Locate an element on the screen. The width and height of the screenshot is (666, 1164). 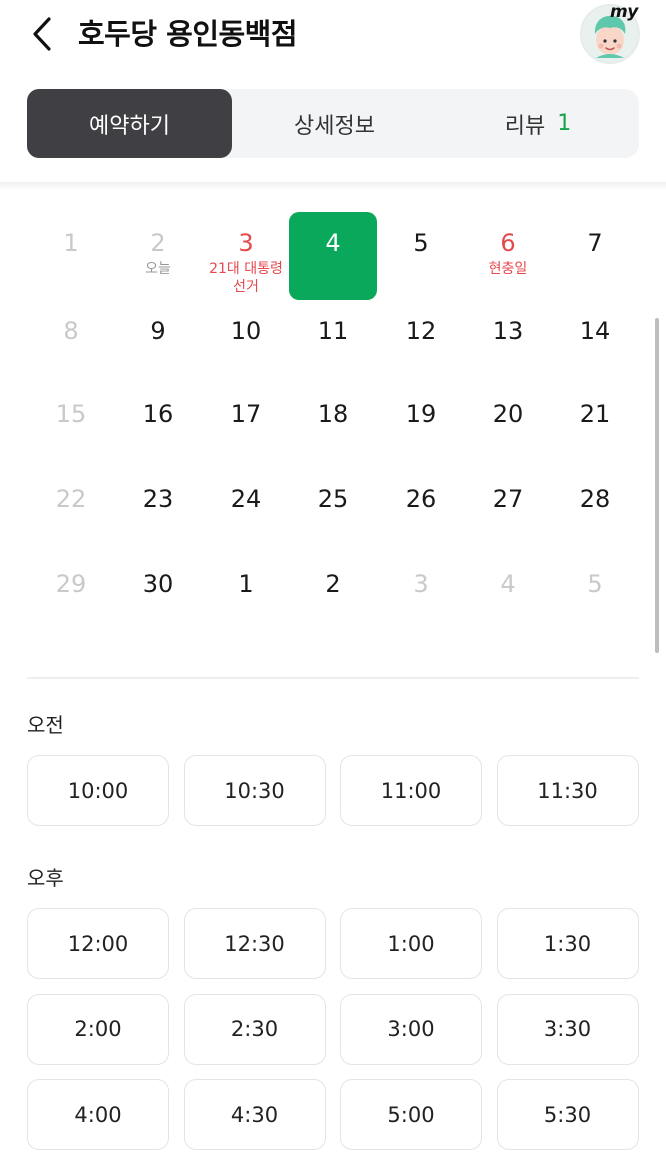
calendar-day: 30 is located at coordinates (158, 597).